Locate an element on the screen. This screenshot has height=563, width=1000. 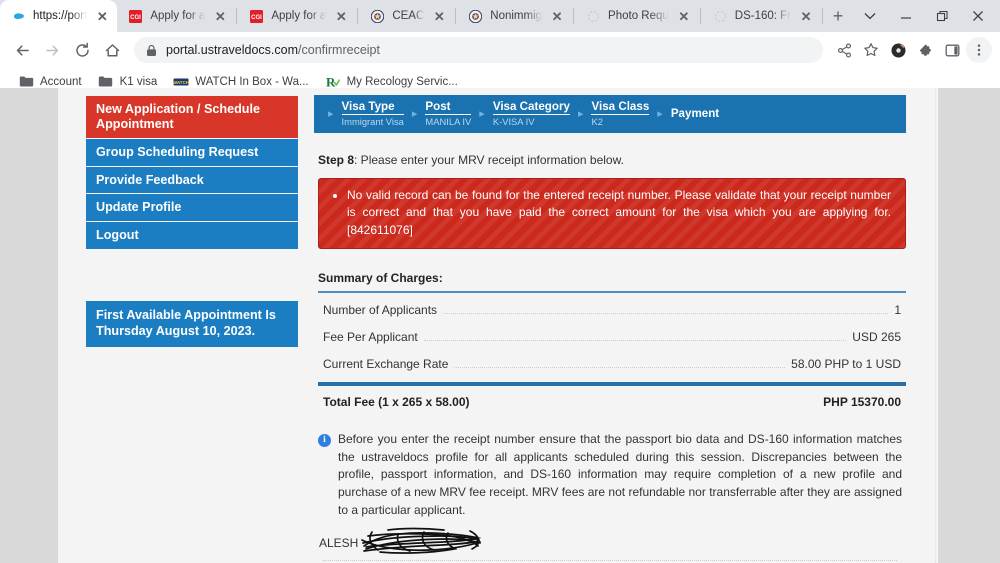
share-icon is located at coordinates (844, 50).